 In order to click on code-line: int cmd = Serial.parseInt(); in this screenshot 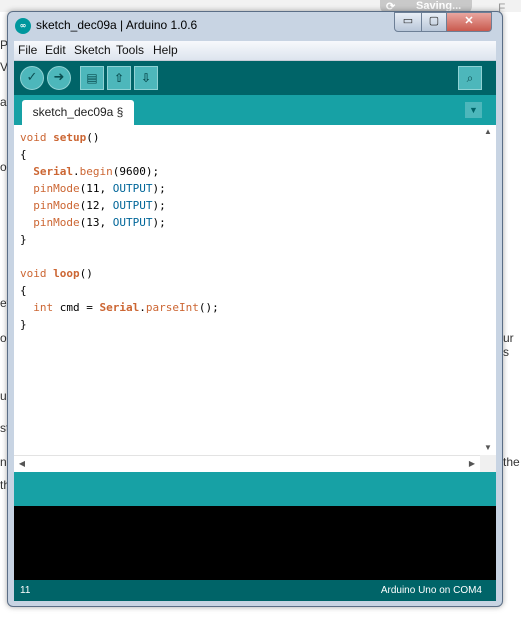, I will do `click(119, 307)`.